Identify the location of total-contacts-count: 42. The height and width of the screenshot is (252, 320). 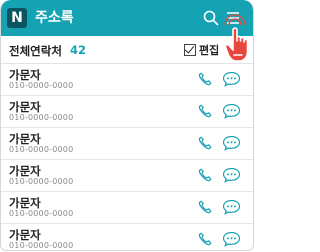
(78, 50).